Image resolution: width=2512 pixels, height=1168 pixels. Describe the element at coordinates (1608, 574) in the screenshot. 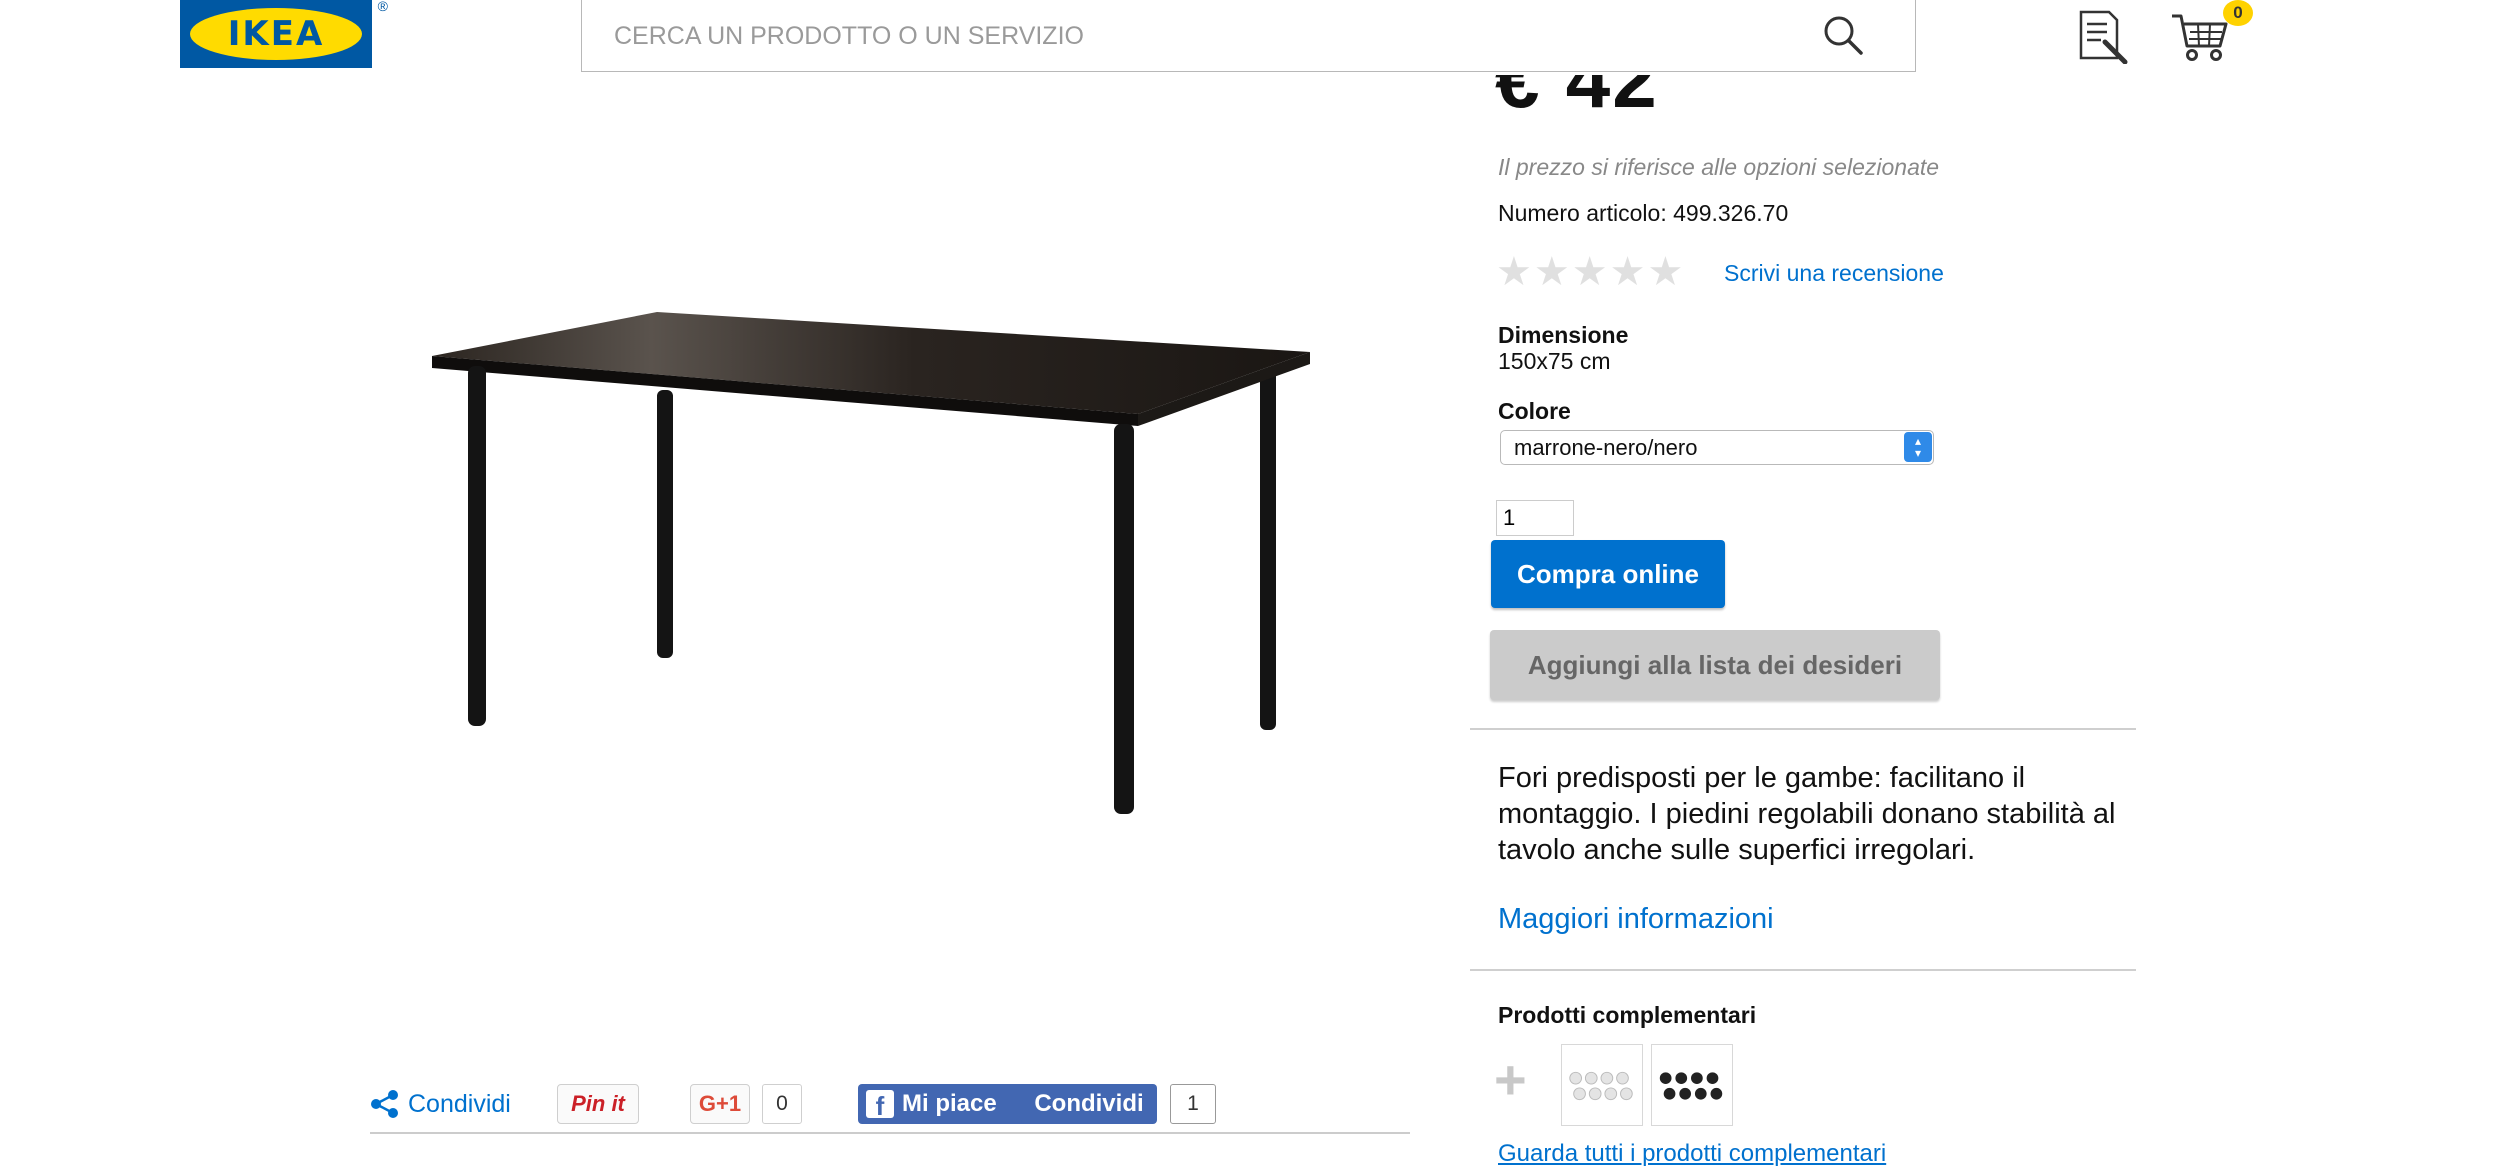

I see `buy-online-button: Compra online` at that location.